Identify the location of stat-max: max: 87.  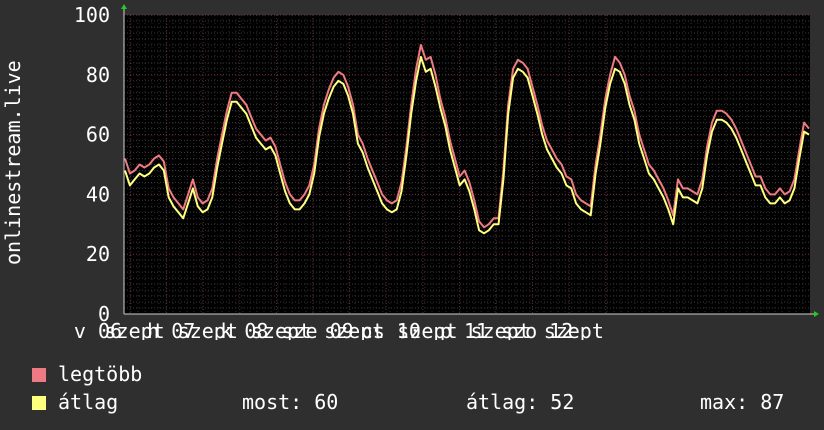
(742, 402).